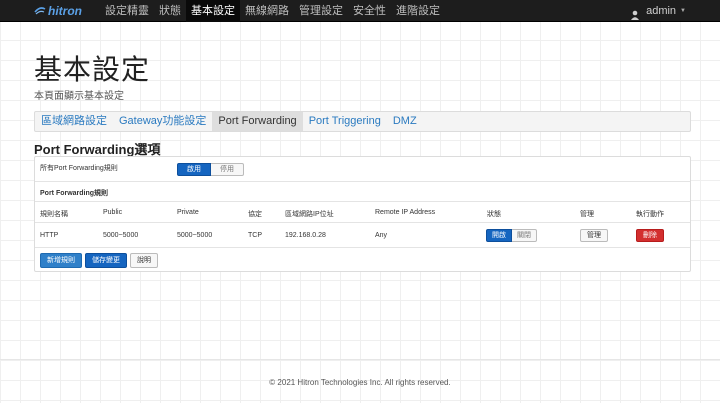  I want to click on tab-port-forwarding: Port Forwarding, so click(257, 121).